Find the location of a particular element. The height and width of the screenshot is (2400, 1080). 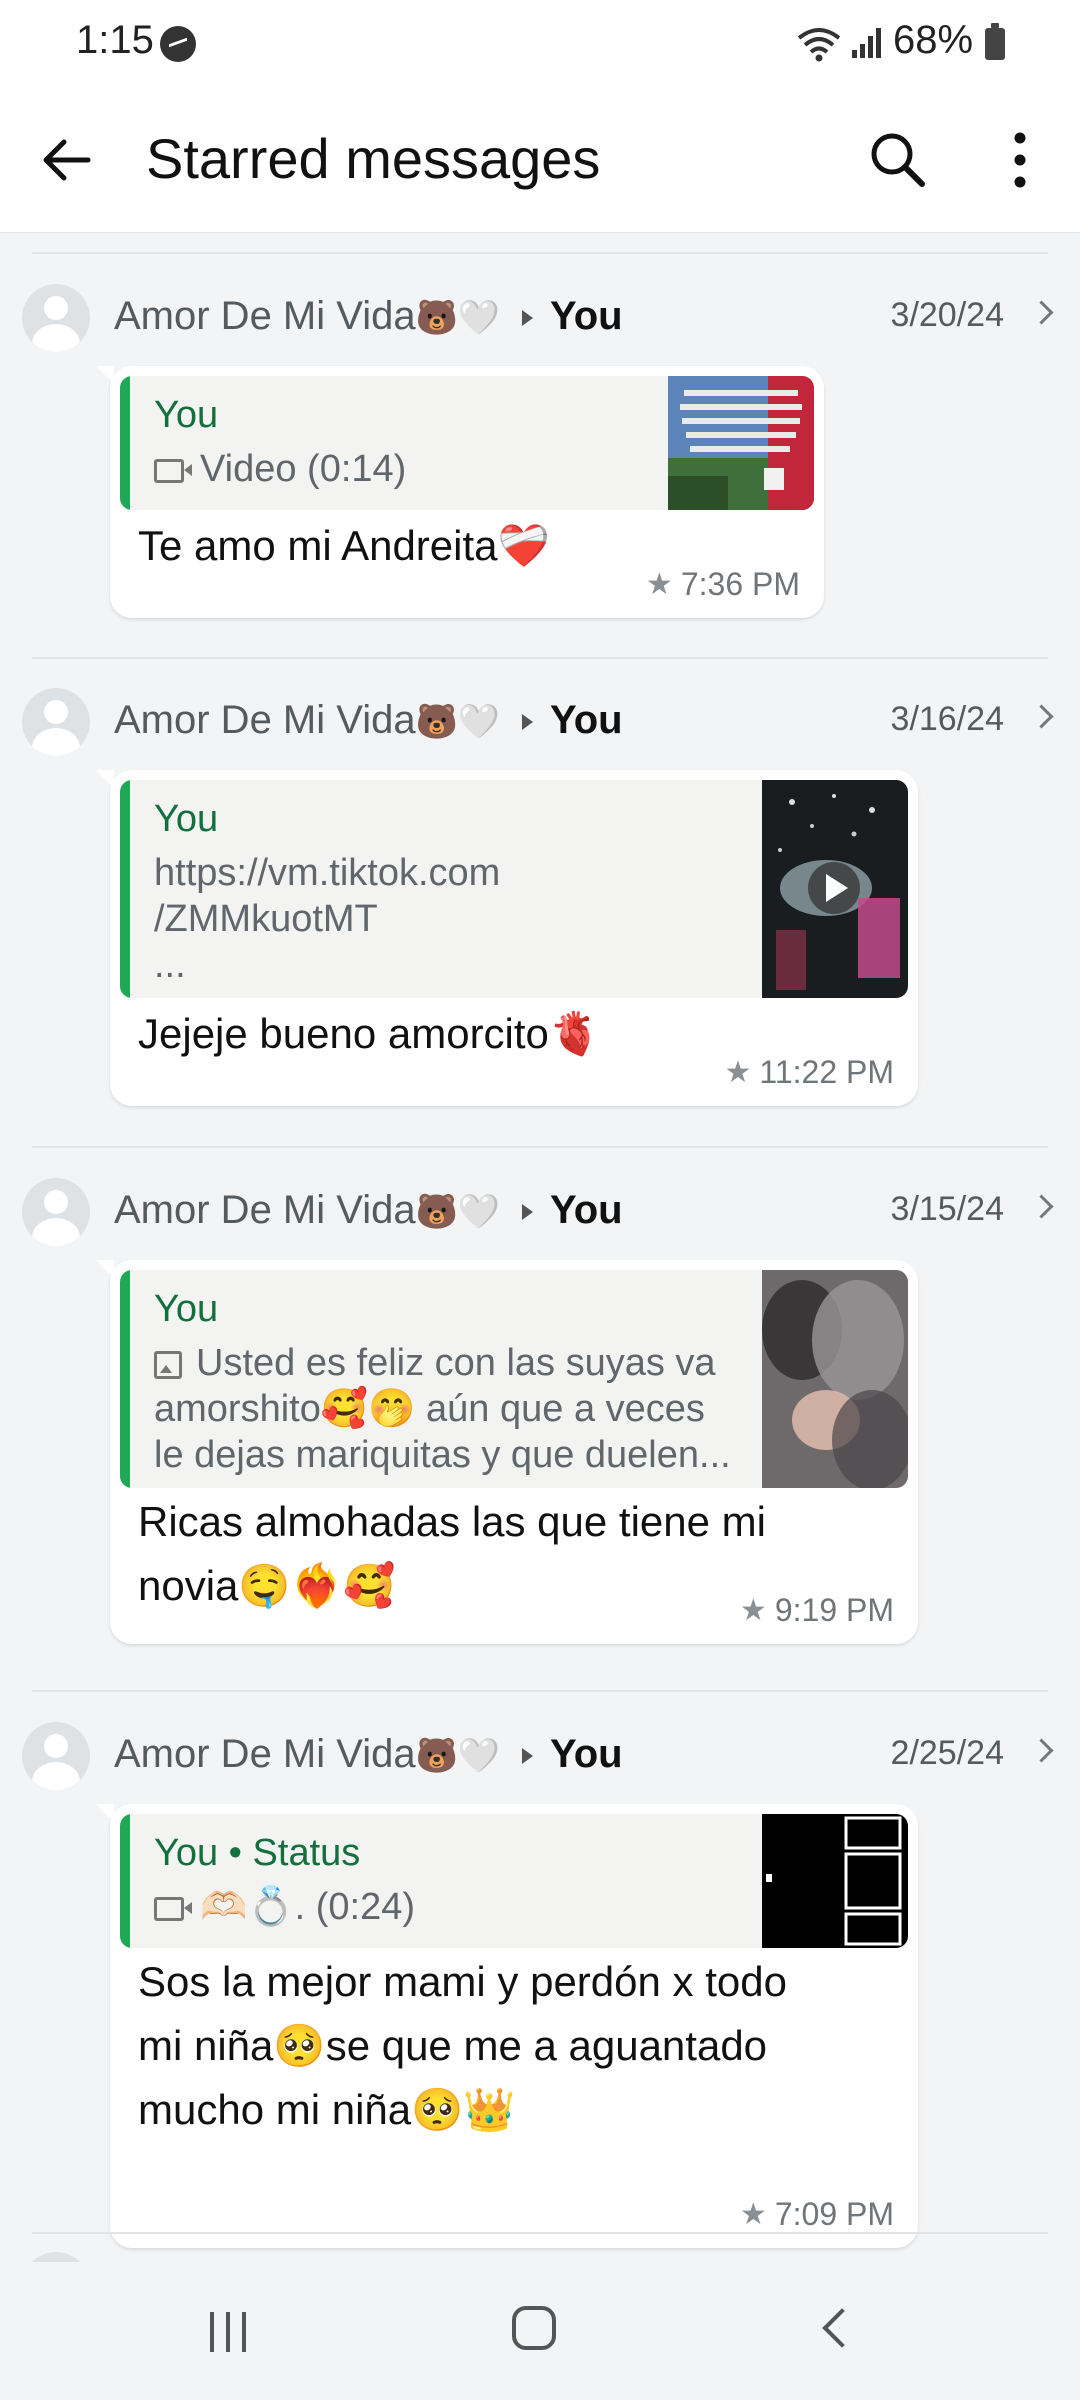

more-vertical-icon is located at coordinates (1020, 160).